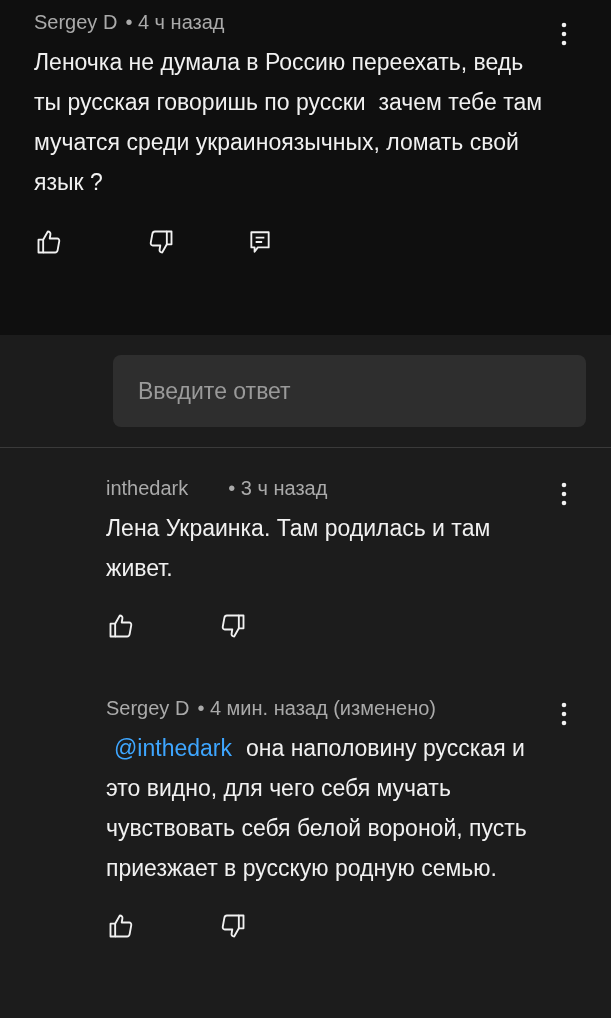 Image resolution: width=611 pixels, height=1018 pixels. I want to click on reply-text: @inthedark она наполовину русская и это видно, для чего себя мучать чувствовать себя белой вороной, пусть приезжает в русскую родную семью., so click(317, 808).